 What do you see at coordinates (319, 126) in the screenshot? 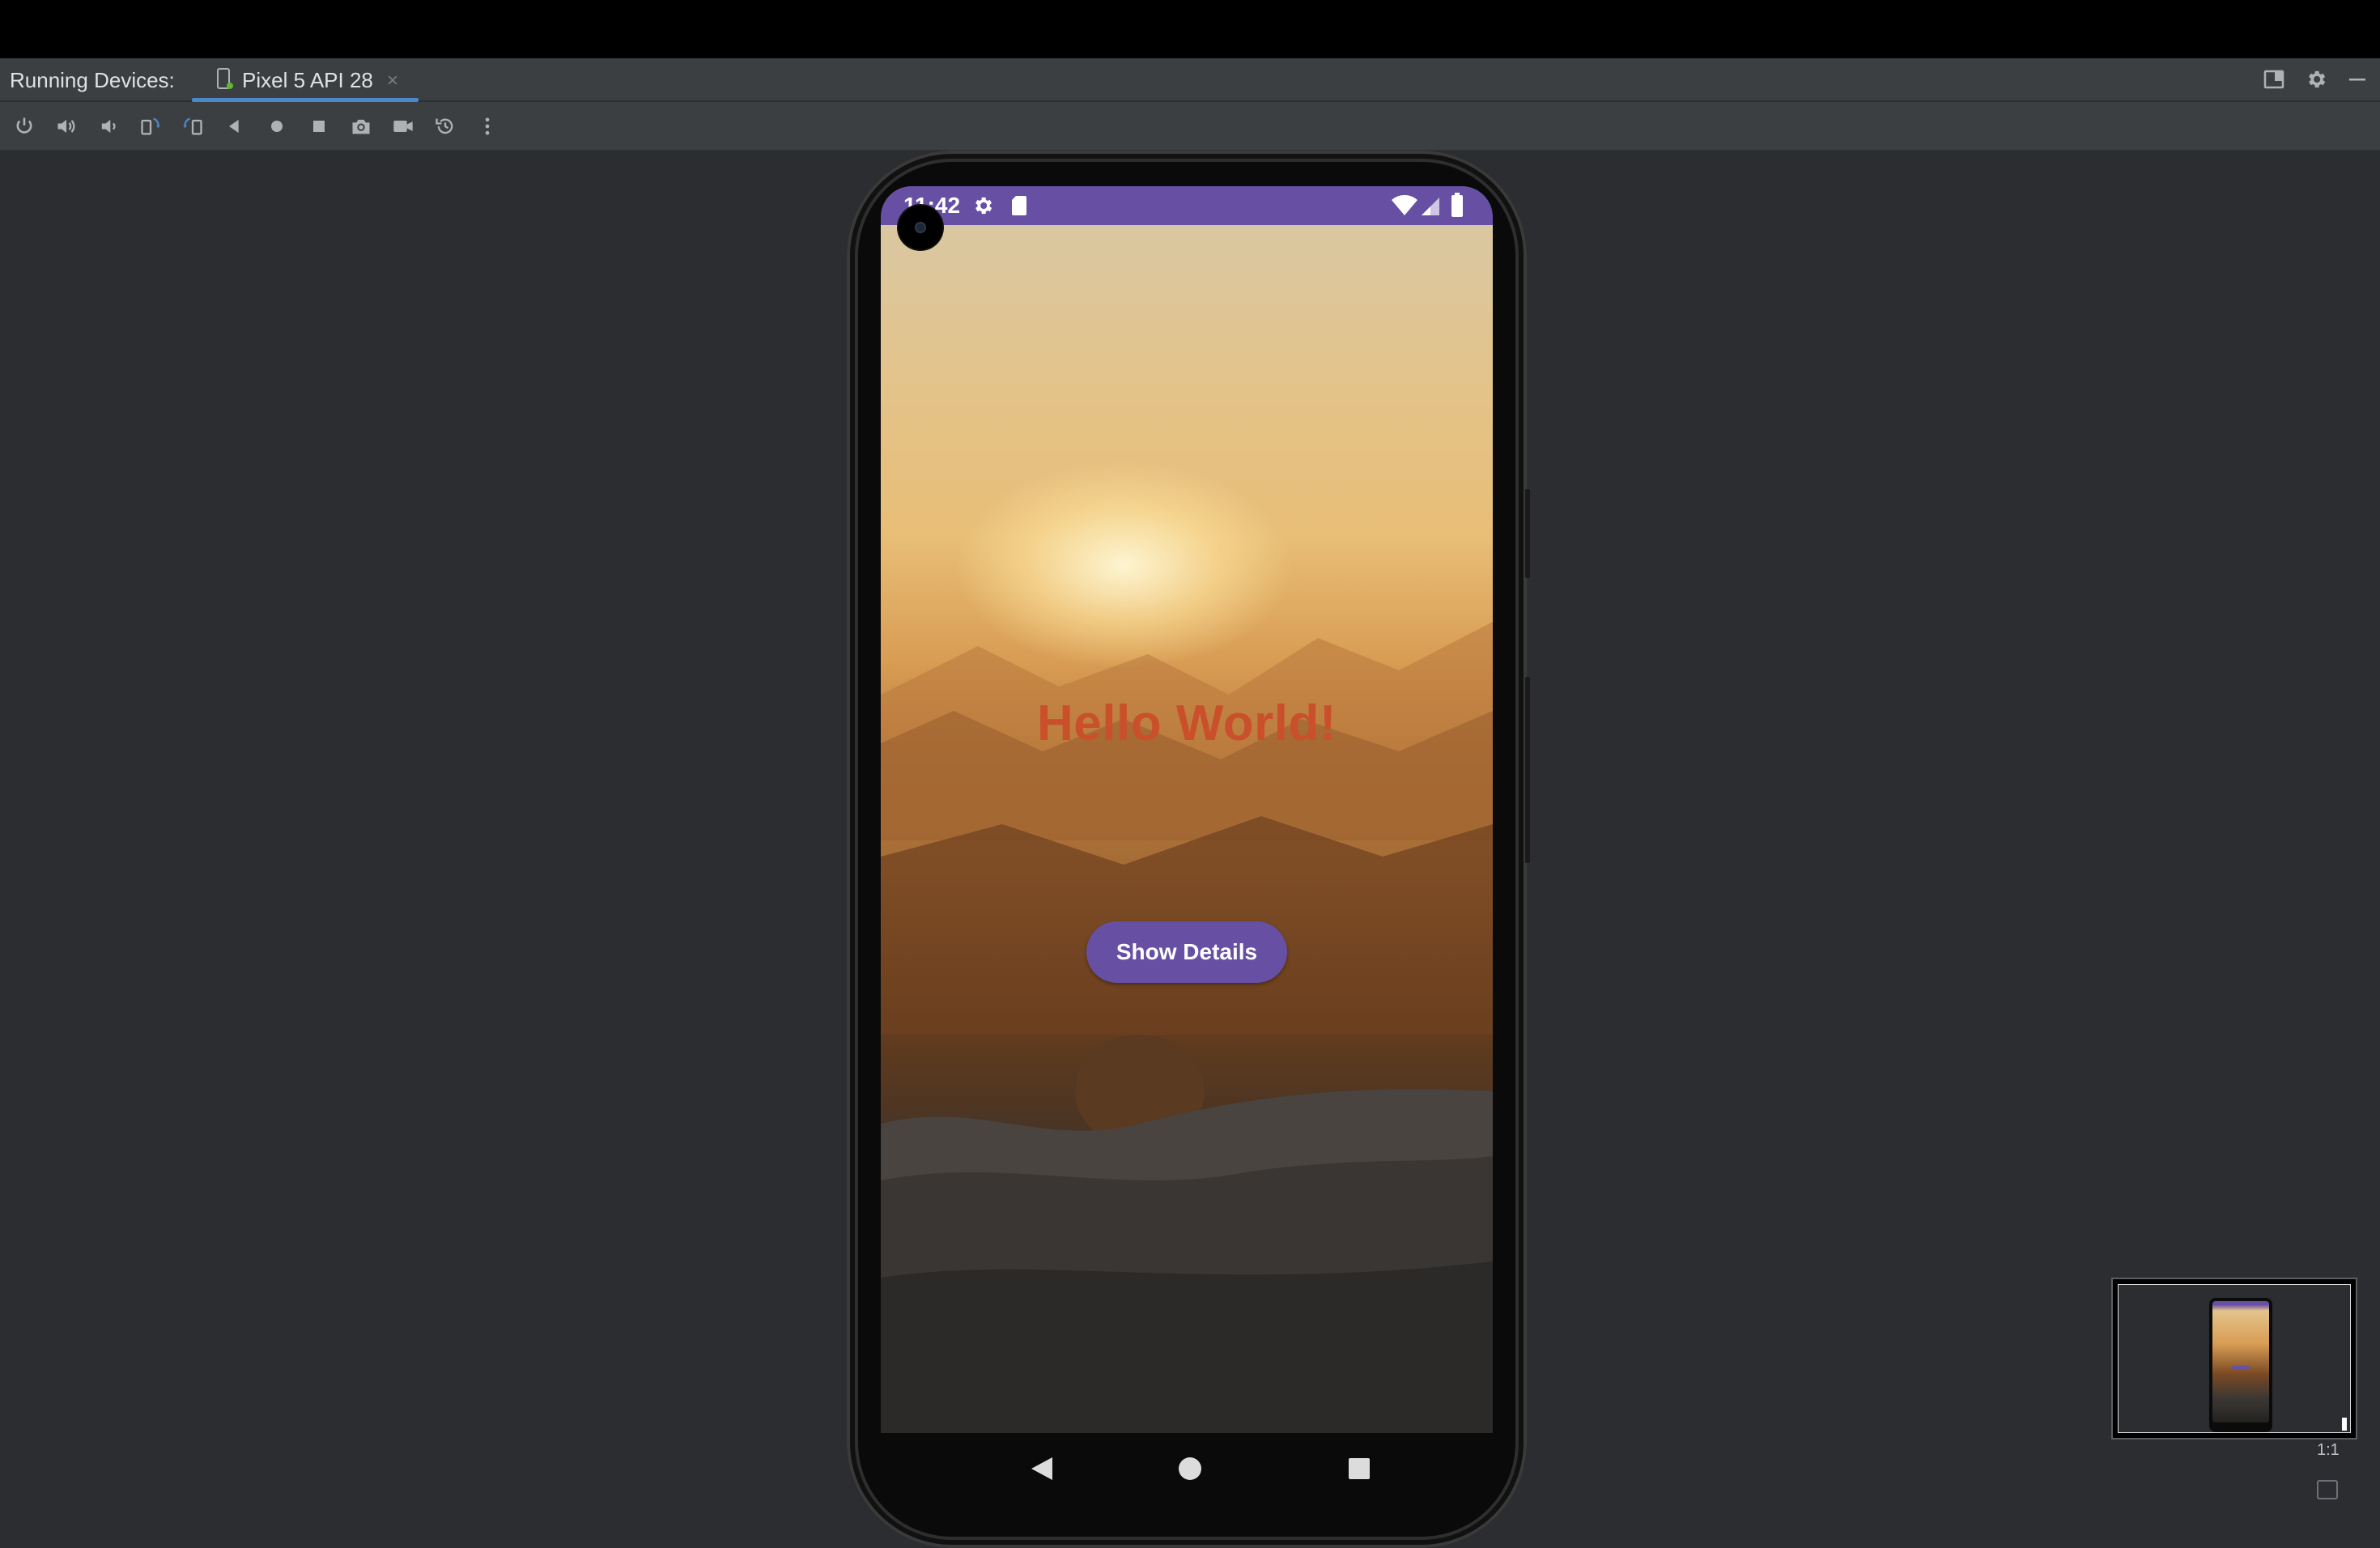
I see `overview-icon` at bounding box center [319, 126].